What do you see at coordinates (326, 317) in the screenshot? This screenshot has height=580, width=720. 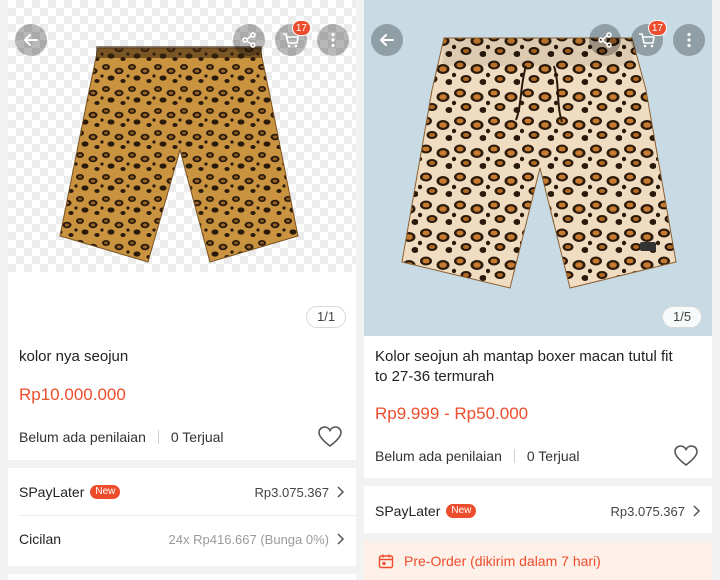 I see `image-counter: 1/1` at bounding box center [326, 317].